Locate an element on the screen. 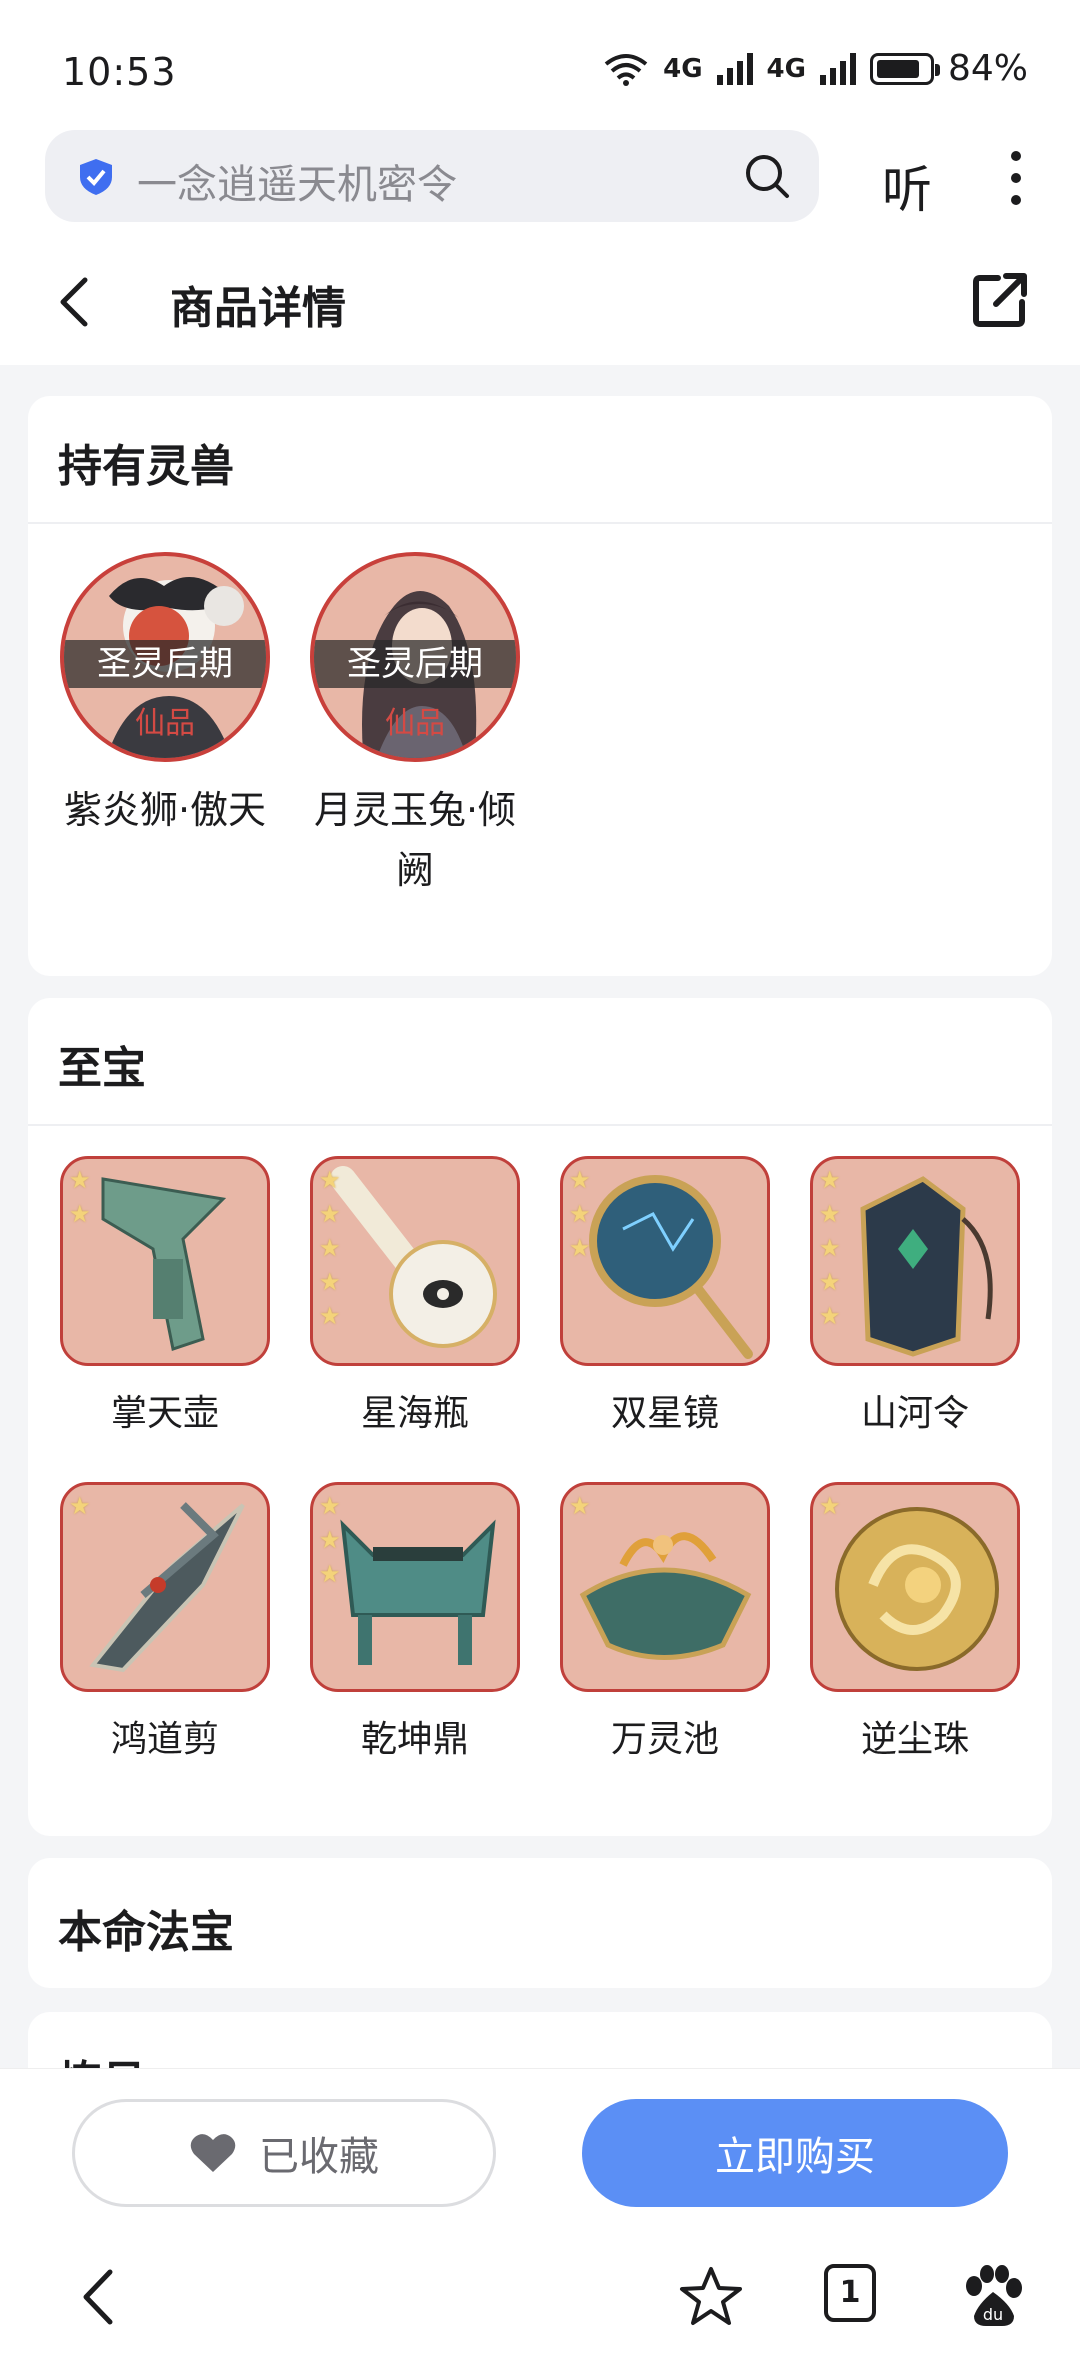 The image size is (1080, 2363). tabs-button: 1 is located at coordinates (857, 2297).